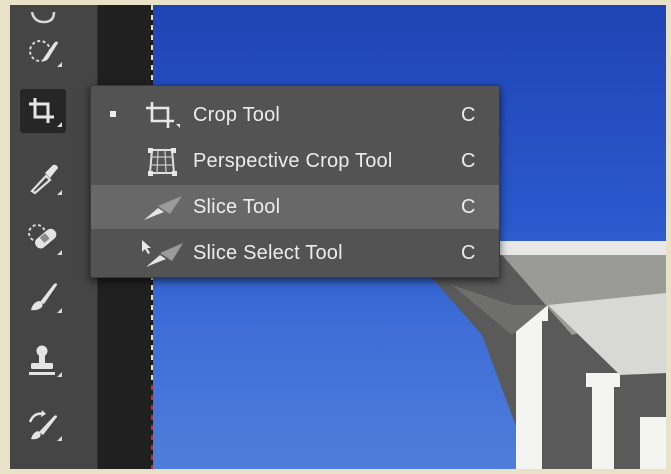  I want to click on menu-item-slice-select-tool: Slice Select Tool C, so click(295, 253).